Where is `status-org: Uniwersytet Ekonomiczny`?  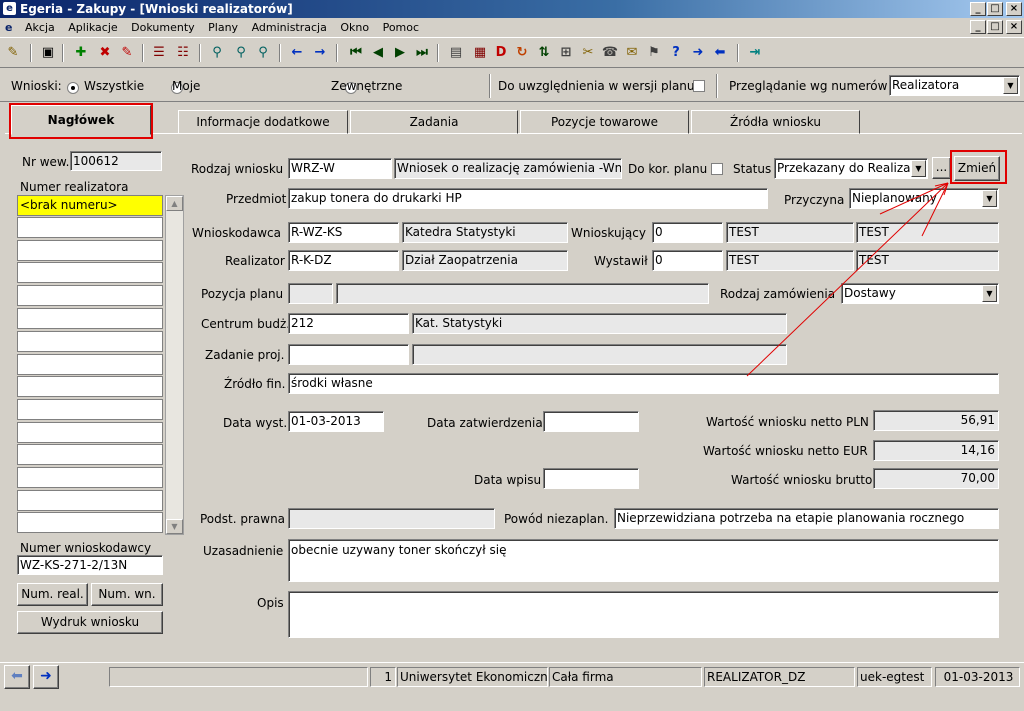
status-org: Uniwersytet Ekonomiczny is located at coordinates (472, 677).